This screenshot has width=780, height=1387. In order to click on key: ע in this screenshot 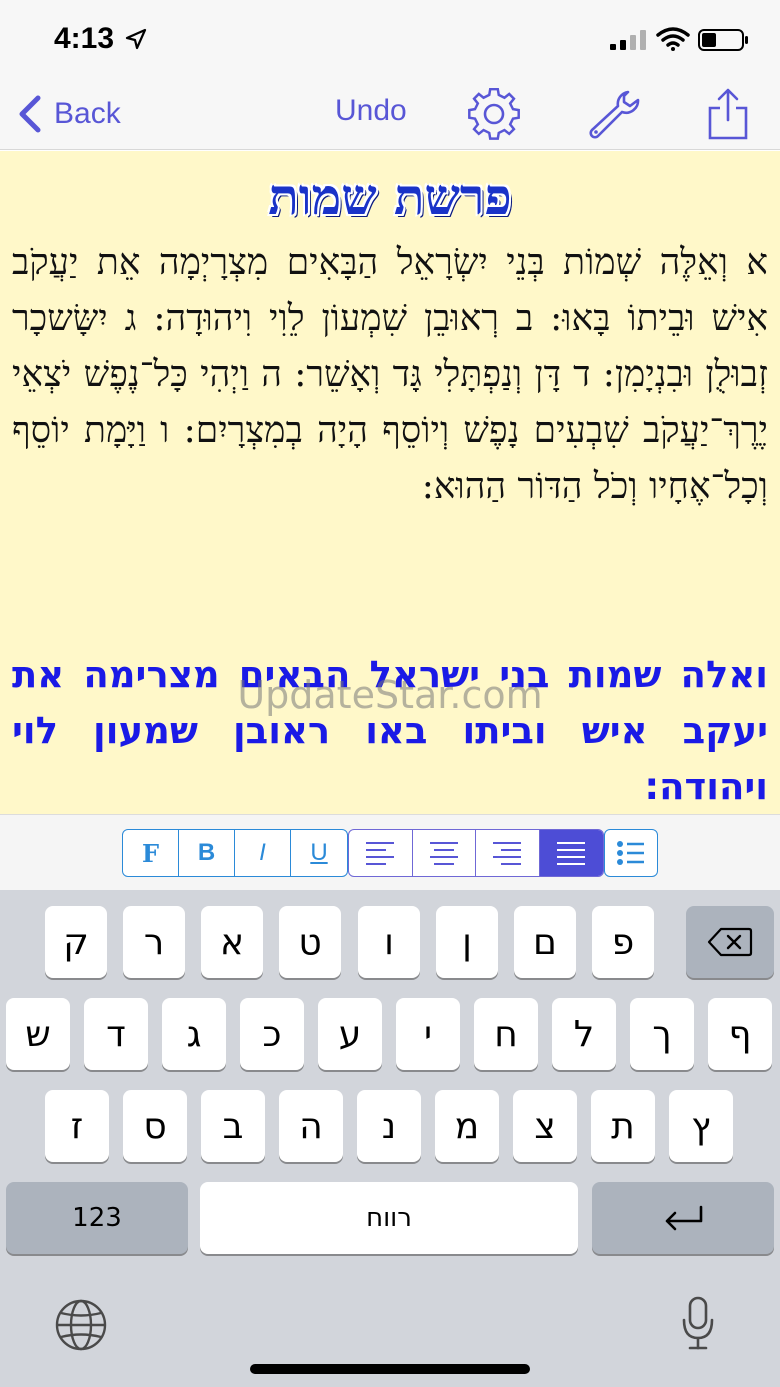, I will do `click(350, 1034)`.